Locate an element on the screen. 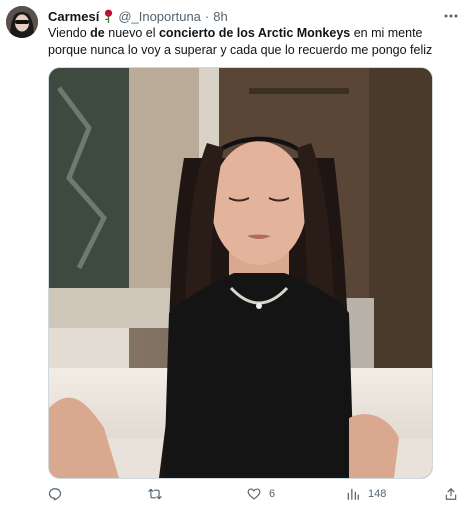  display-name: Carmesí is located at coordinates (73, 16).